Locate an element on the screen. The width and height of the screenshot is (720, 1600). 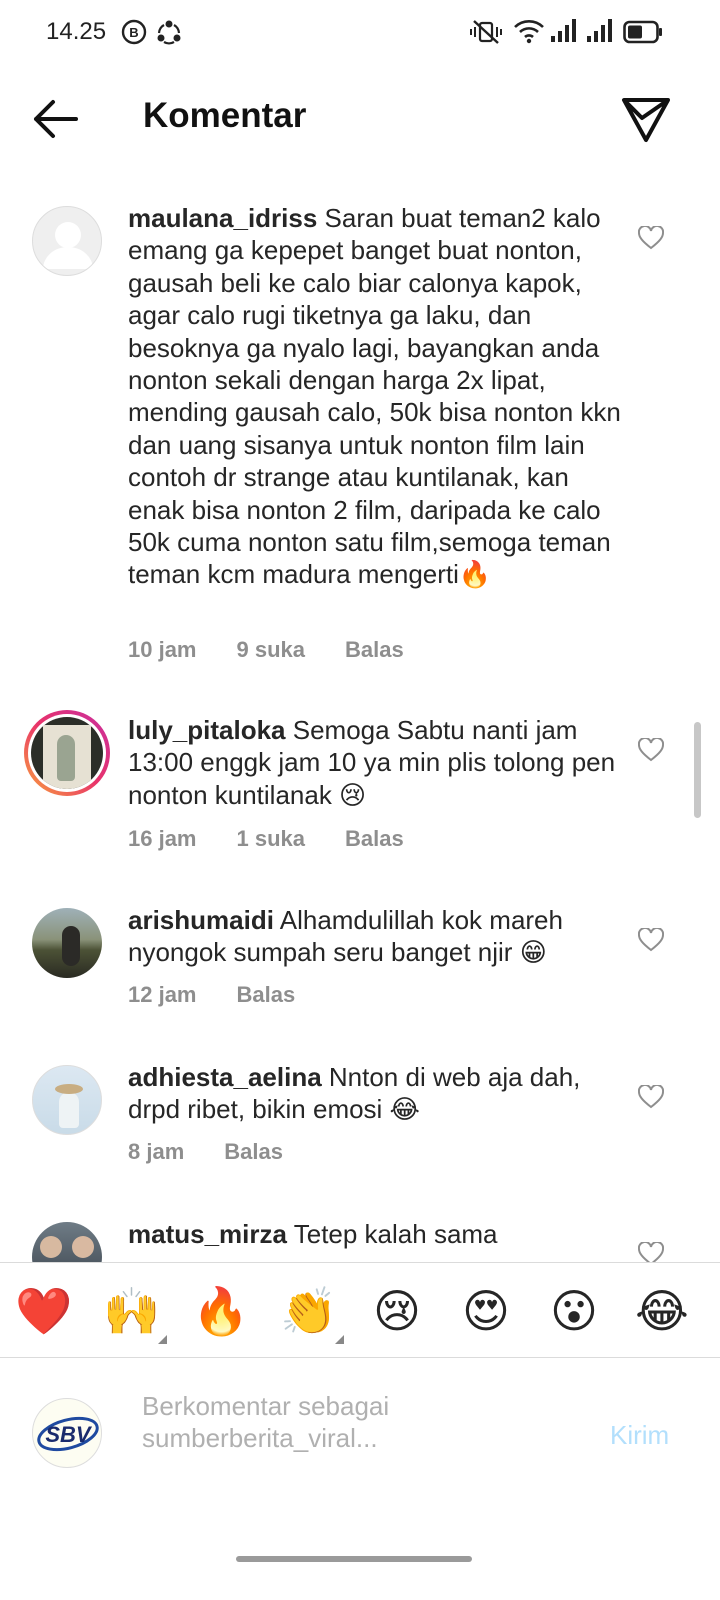
battery-icon is located at coordinates (643, 34).